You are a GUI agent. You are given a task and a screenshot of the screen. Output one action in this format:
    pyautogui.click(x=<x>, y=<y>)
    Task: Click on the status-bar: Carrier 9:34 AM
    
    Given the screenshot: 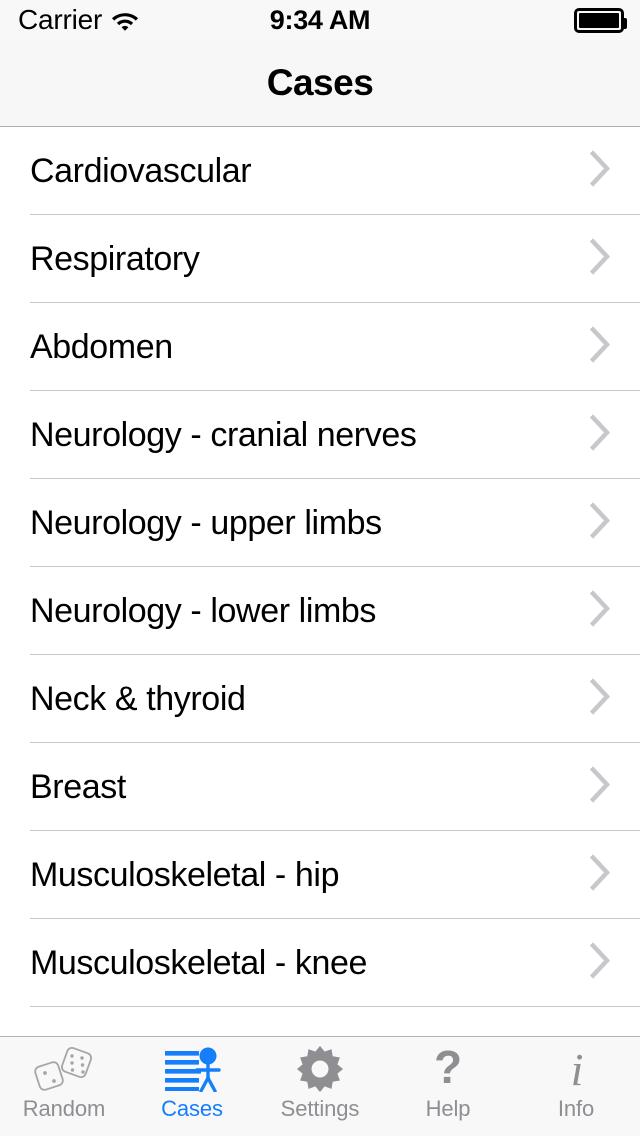 What is the action you would take?
    pyautogui.click(x=320, y=20)
    